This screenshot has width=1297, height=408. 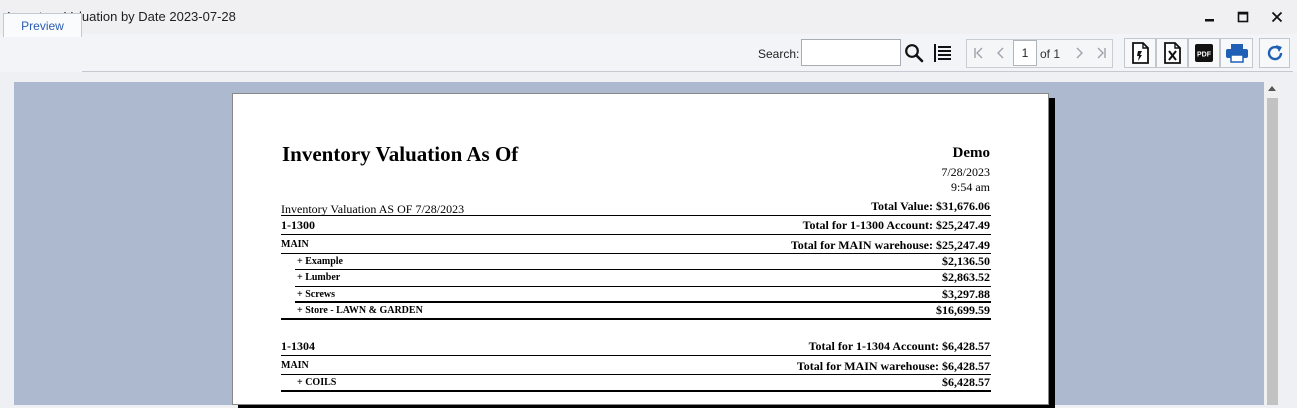 What do you see at coordinates (893, 366) in the screenshot?
I see `warehouse-total: Total for MAIN warehouse: $6,428.57` at bounding box center [893, 366].